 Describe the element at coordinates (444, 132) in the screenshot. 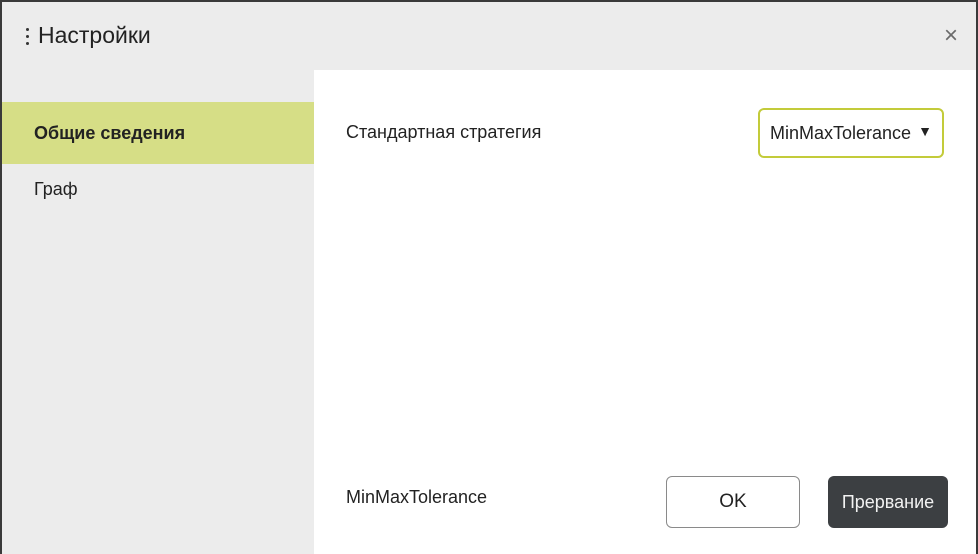

I see `strategy-label: Стандартная стратегия` at that location.